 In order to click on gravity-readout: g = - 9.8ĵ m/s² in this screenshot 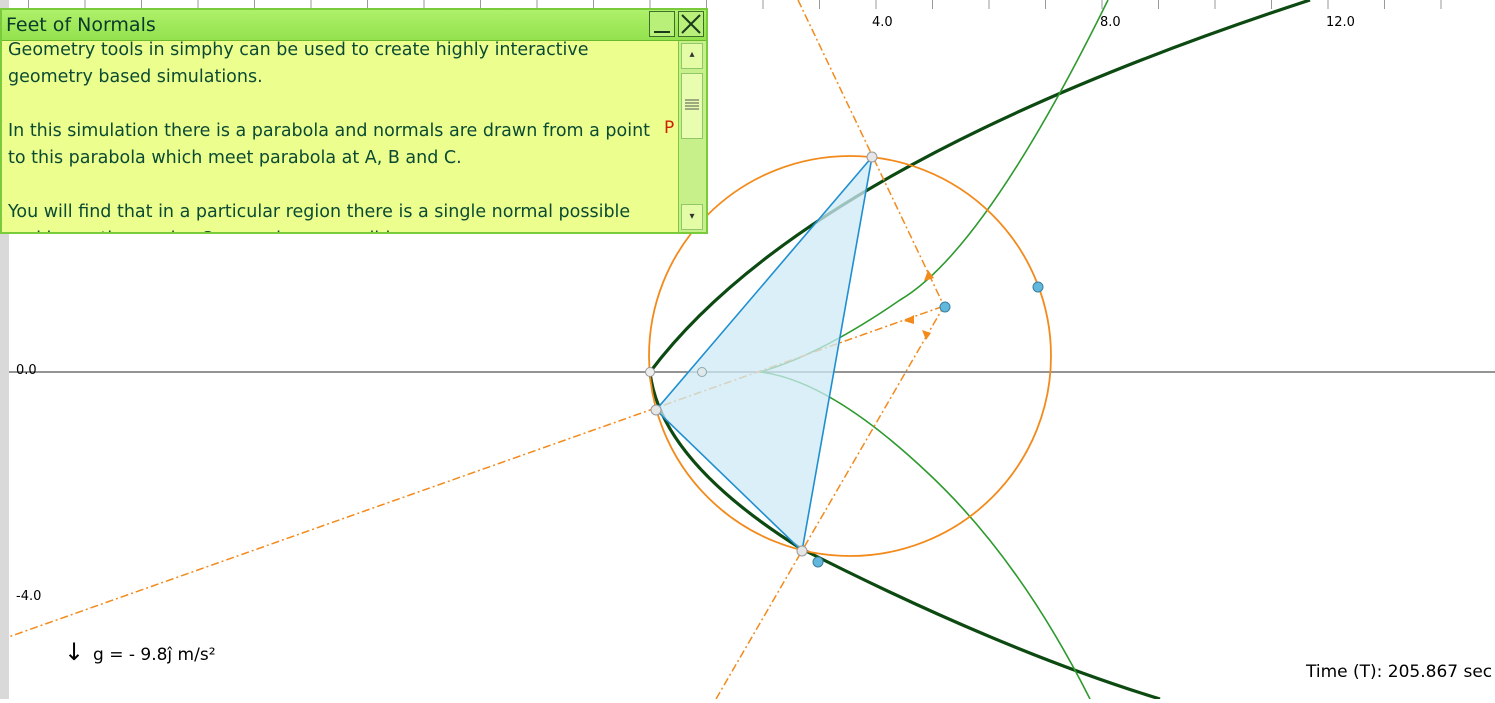, I will do `click(154, 655)`.